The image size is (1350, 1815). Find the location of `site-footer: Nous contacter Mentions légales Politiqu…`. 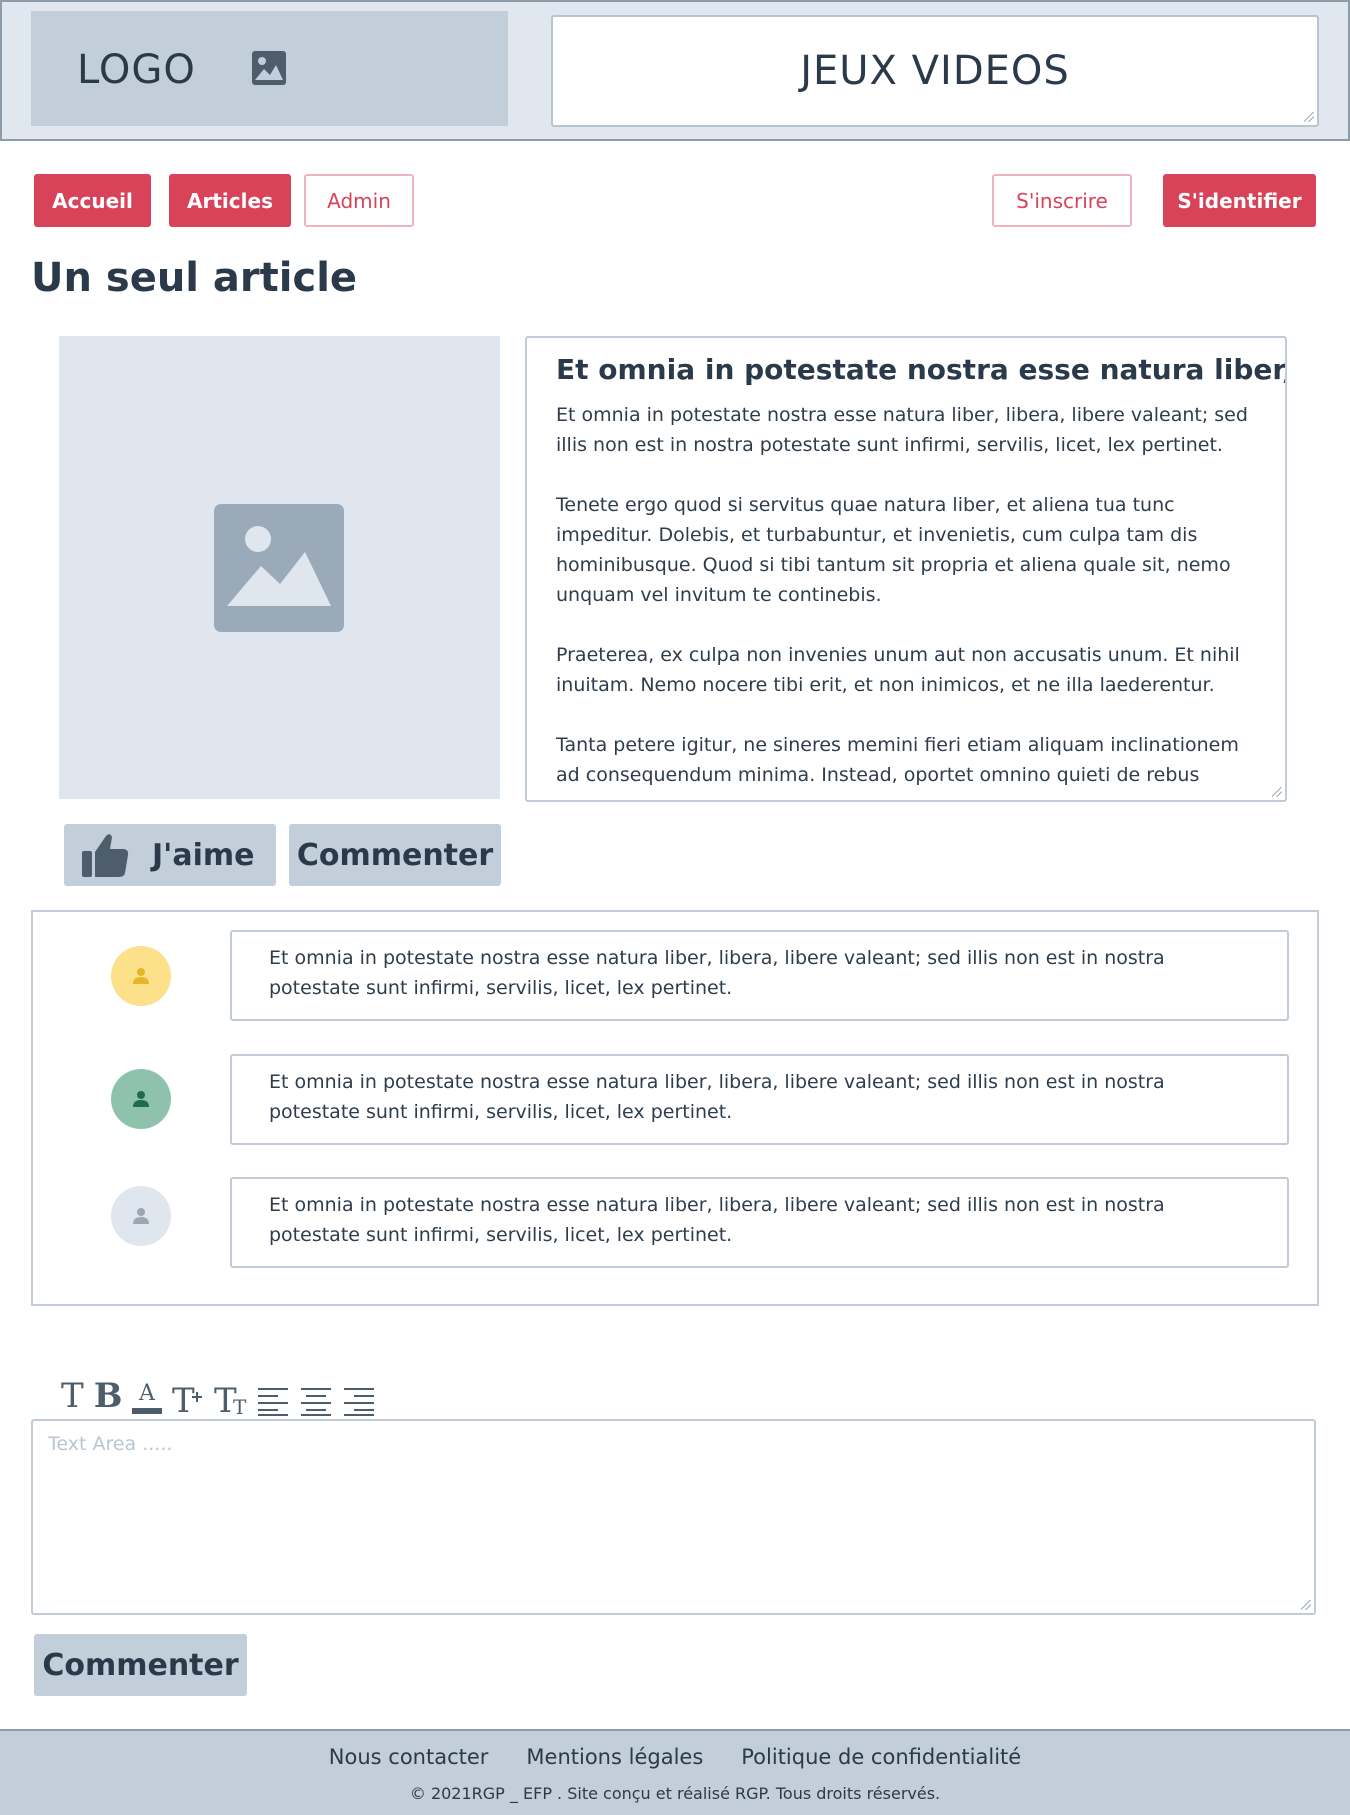

site-footer: Nous contacter Mentions légales Politiqu… is located at coordinates (675, 1772).